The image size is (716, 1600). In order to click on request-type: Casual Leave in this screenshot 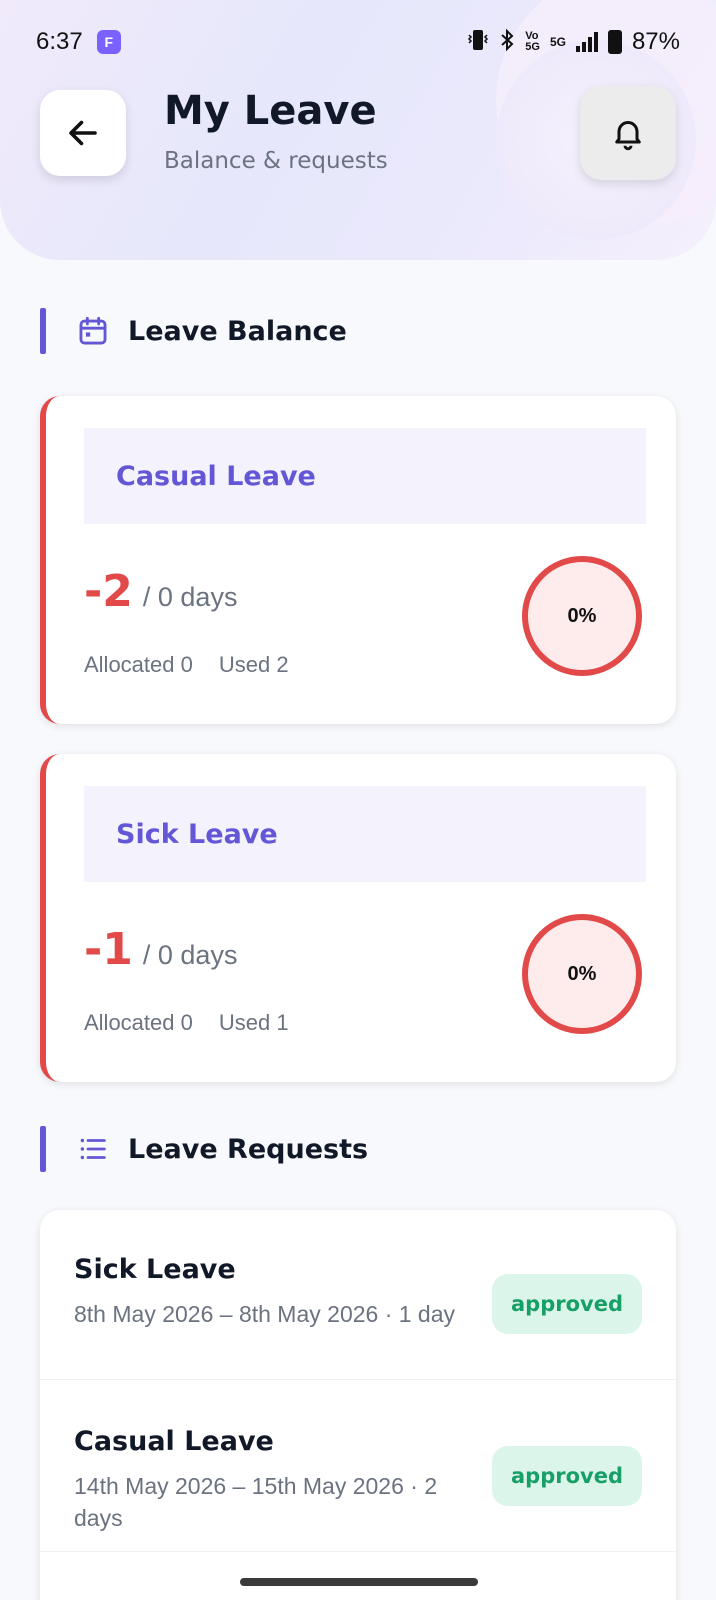, I will do `click(174, 1441)`.